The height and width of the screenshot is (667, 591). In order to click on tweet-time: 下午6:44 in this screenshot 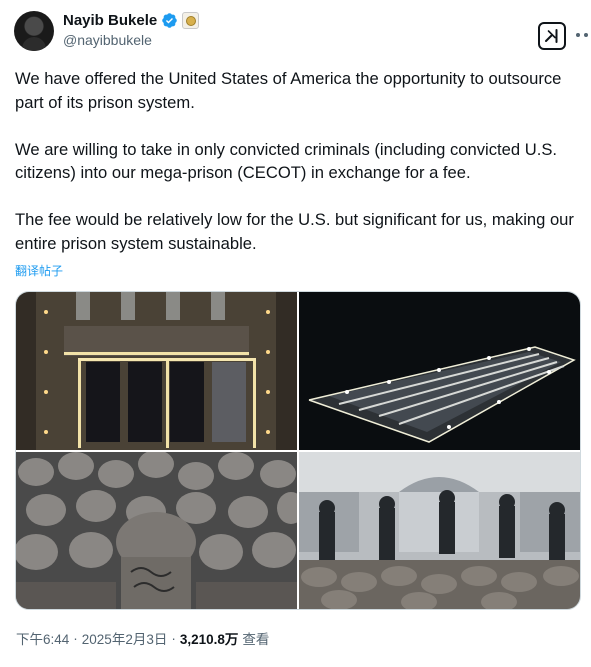, I will do `click(42, 638)`.